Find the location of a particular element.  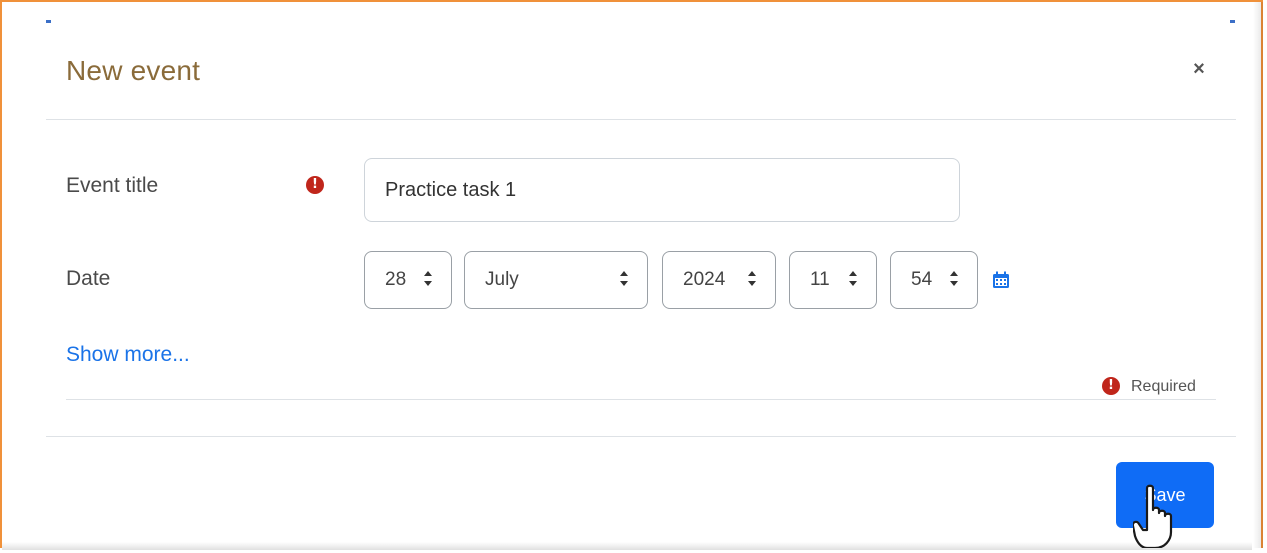

hour-select: 11 is located at coordinates (833, 280).